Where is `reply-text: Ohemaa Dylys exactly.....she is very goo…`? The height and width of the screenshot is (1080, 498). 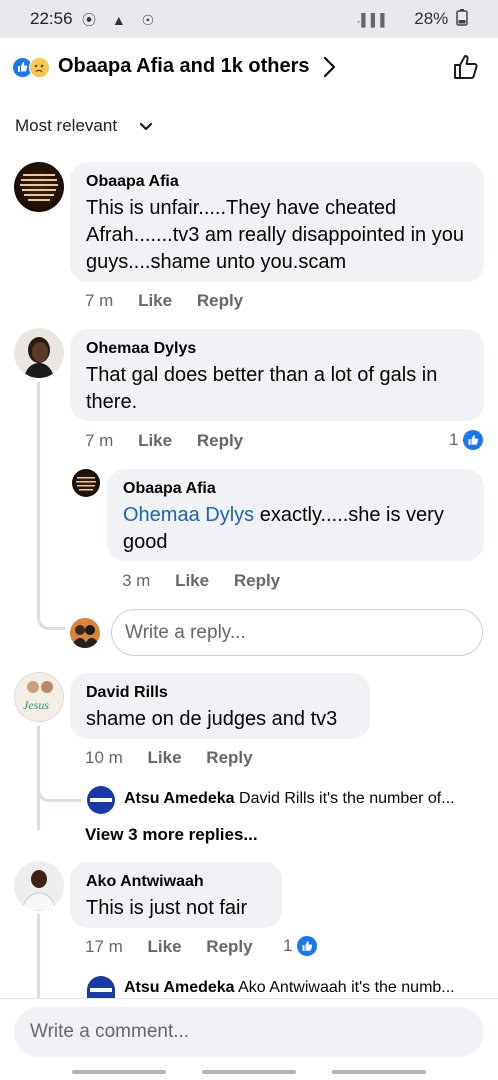 reply-text: Ohemaa Dylys exactly.....she is very goo… is located at coordinates (296, 529).